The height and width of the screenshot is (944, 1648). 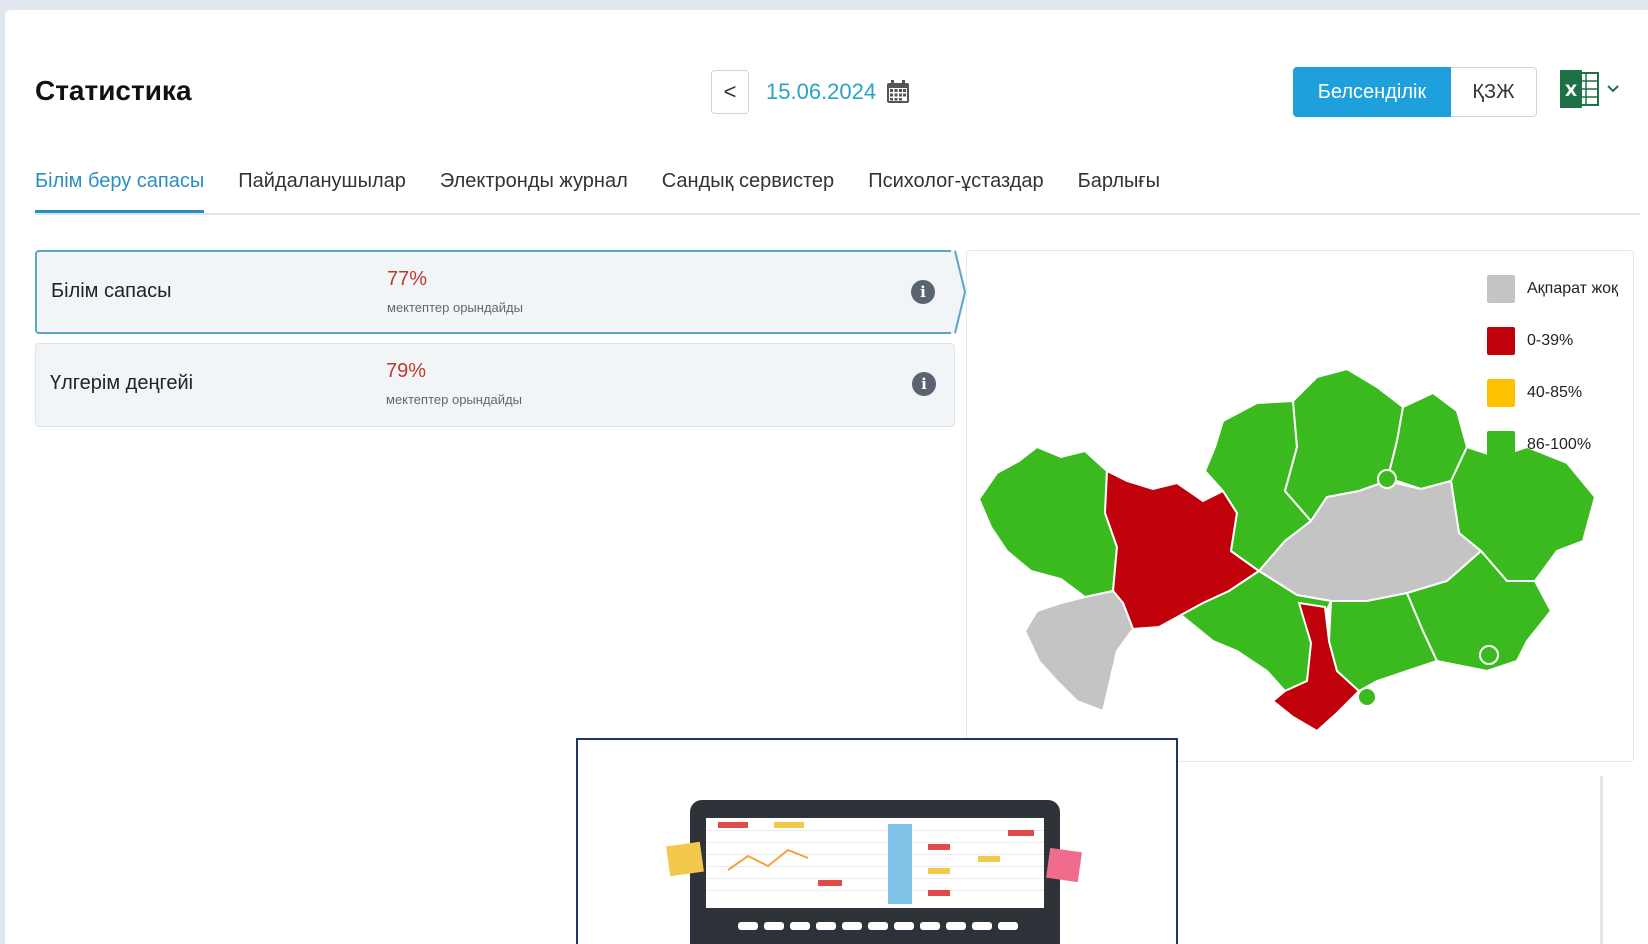 What do you see at coordinates (534, 191) in the screenshot?
I see `tab-electronic-journal: Электронды журнал` at bounding box center [534, 191].